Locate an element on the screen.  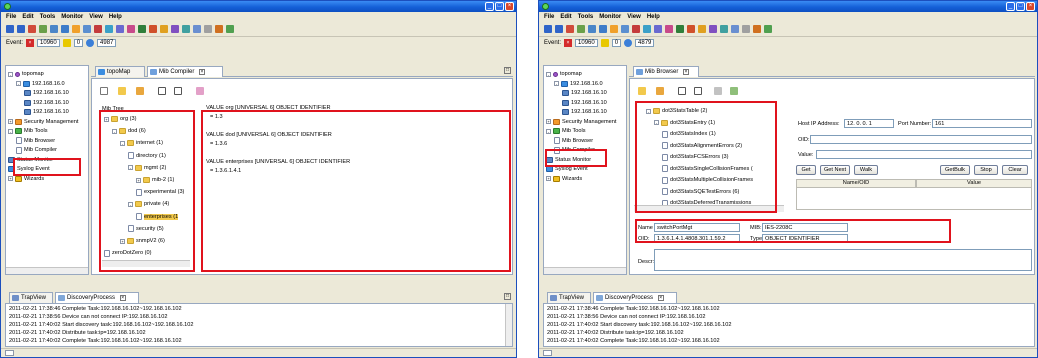
host-ip-input: 12. 0. 0. 1 is located at coordinates (869, 123).